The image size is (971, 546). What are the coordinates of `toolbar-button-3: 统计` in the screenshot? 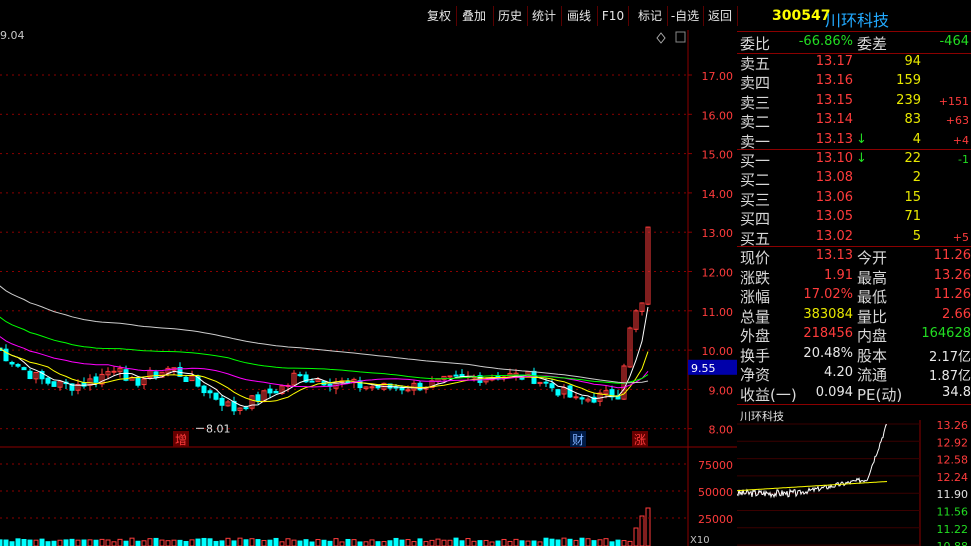 It's located at (544, 16).